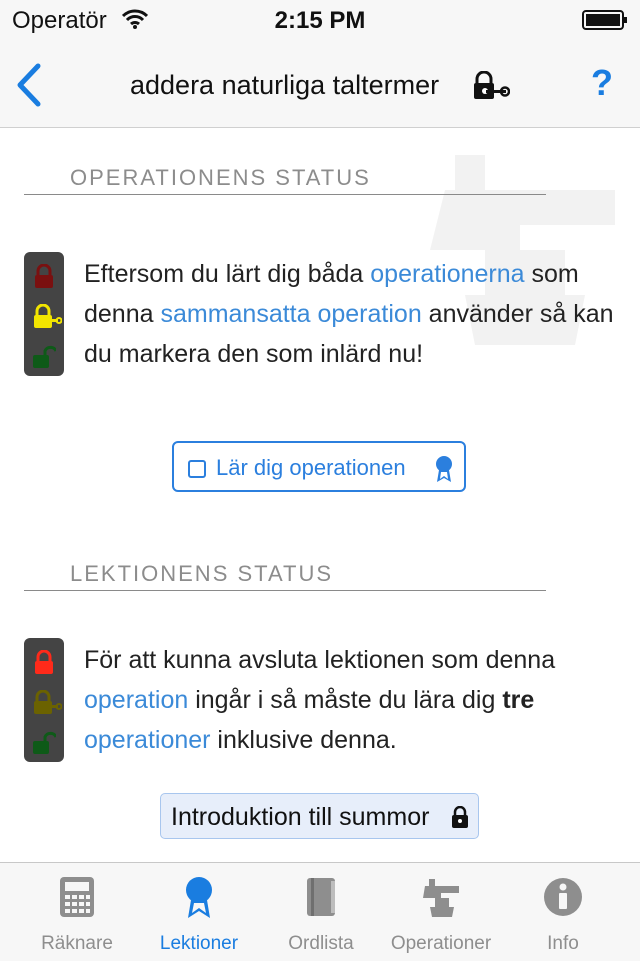 The height and width of the screenshot is (961, 640). I want to click on anvil-icon, so click(441, 898).